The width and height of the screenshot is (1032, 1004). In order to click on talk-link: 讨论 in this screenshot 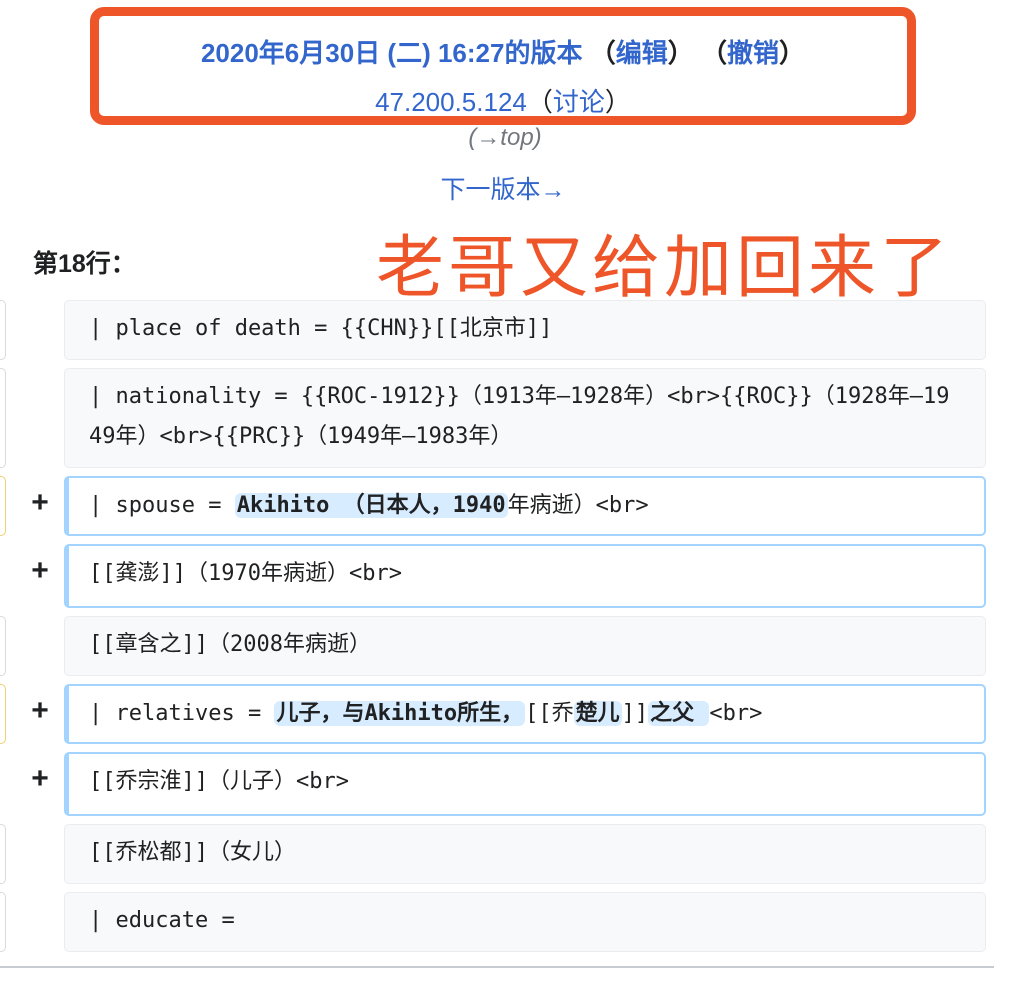, I will do `click(579, 102)`.